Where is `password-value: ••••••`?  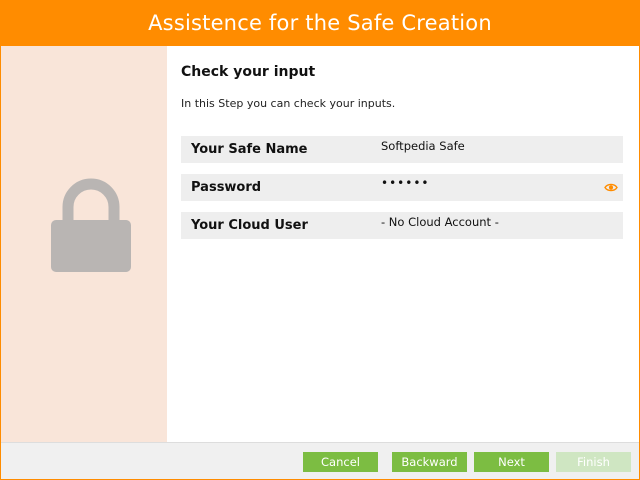 password-value: •••••• is located at coordinates (405, 183).